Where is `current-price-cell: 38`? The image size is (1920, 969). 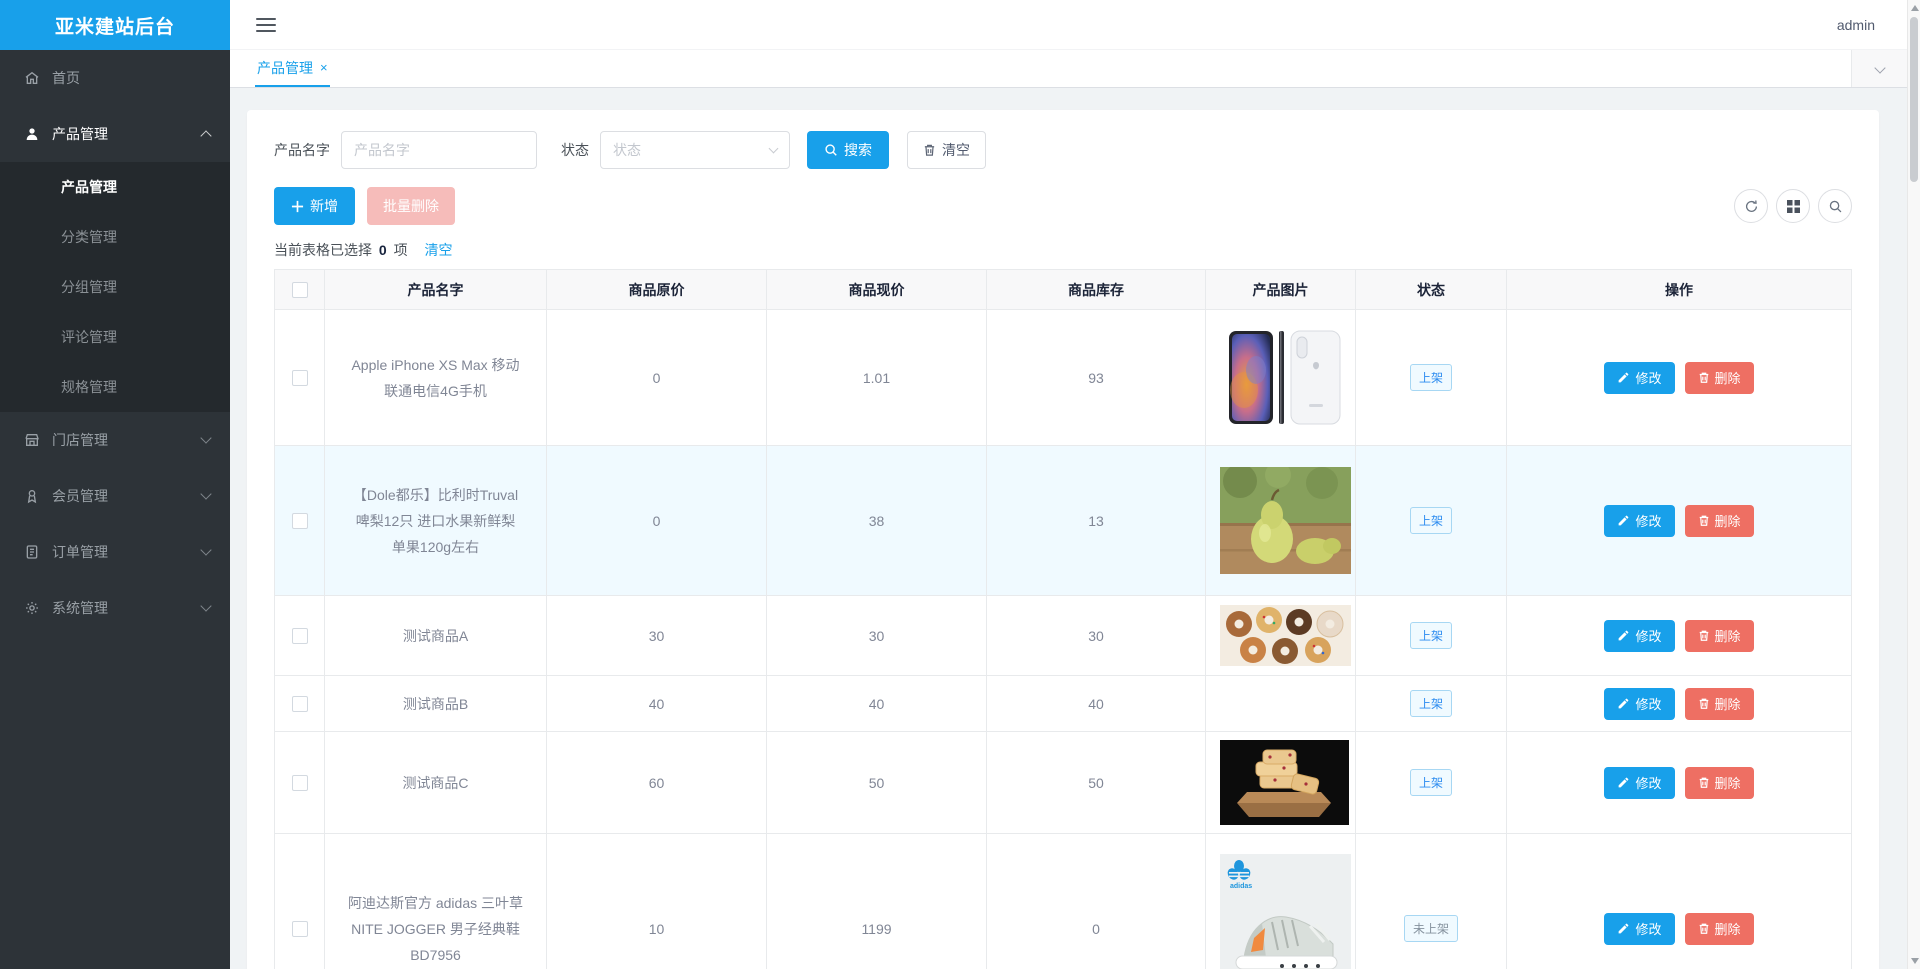 current-price-cell: 38 is located at coordinates (876, 520).